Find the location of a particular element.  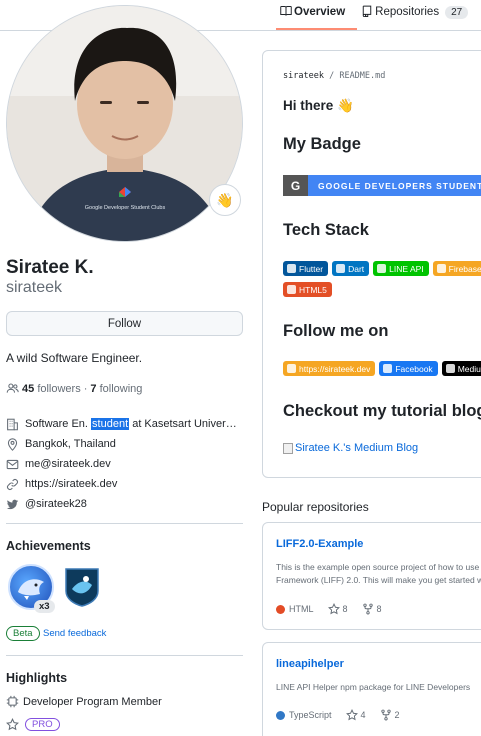

readme-tech-heading: Tech Stack is located at coordinates (326, 230).